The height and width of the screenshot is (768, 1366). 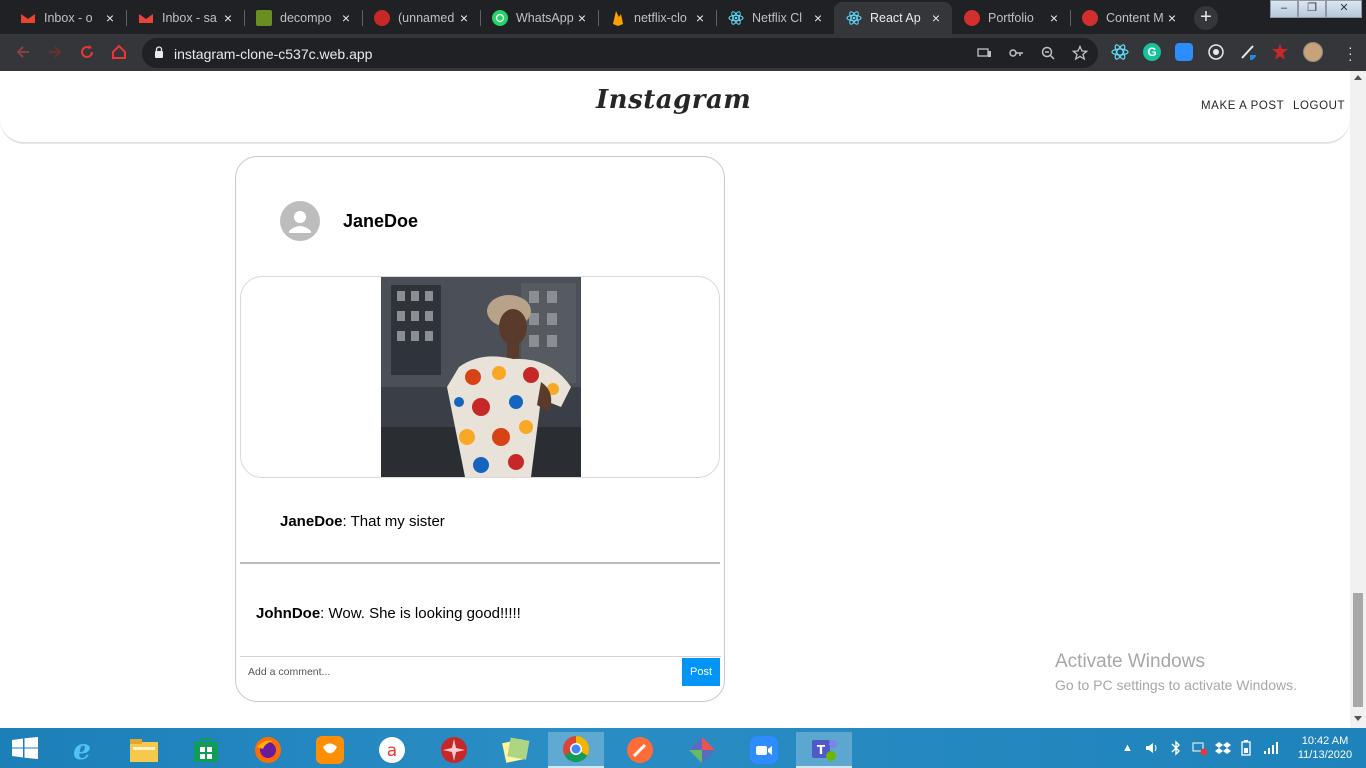 I want to click on signal-icon, so click(x=1272, y=748).